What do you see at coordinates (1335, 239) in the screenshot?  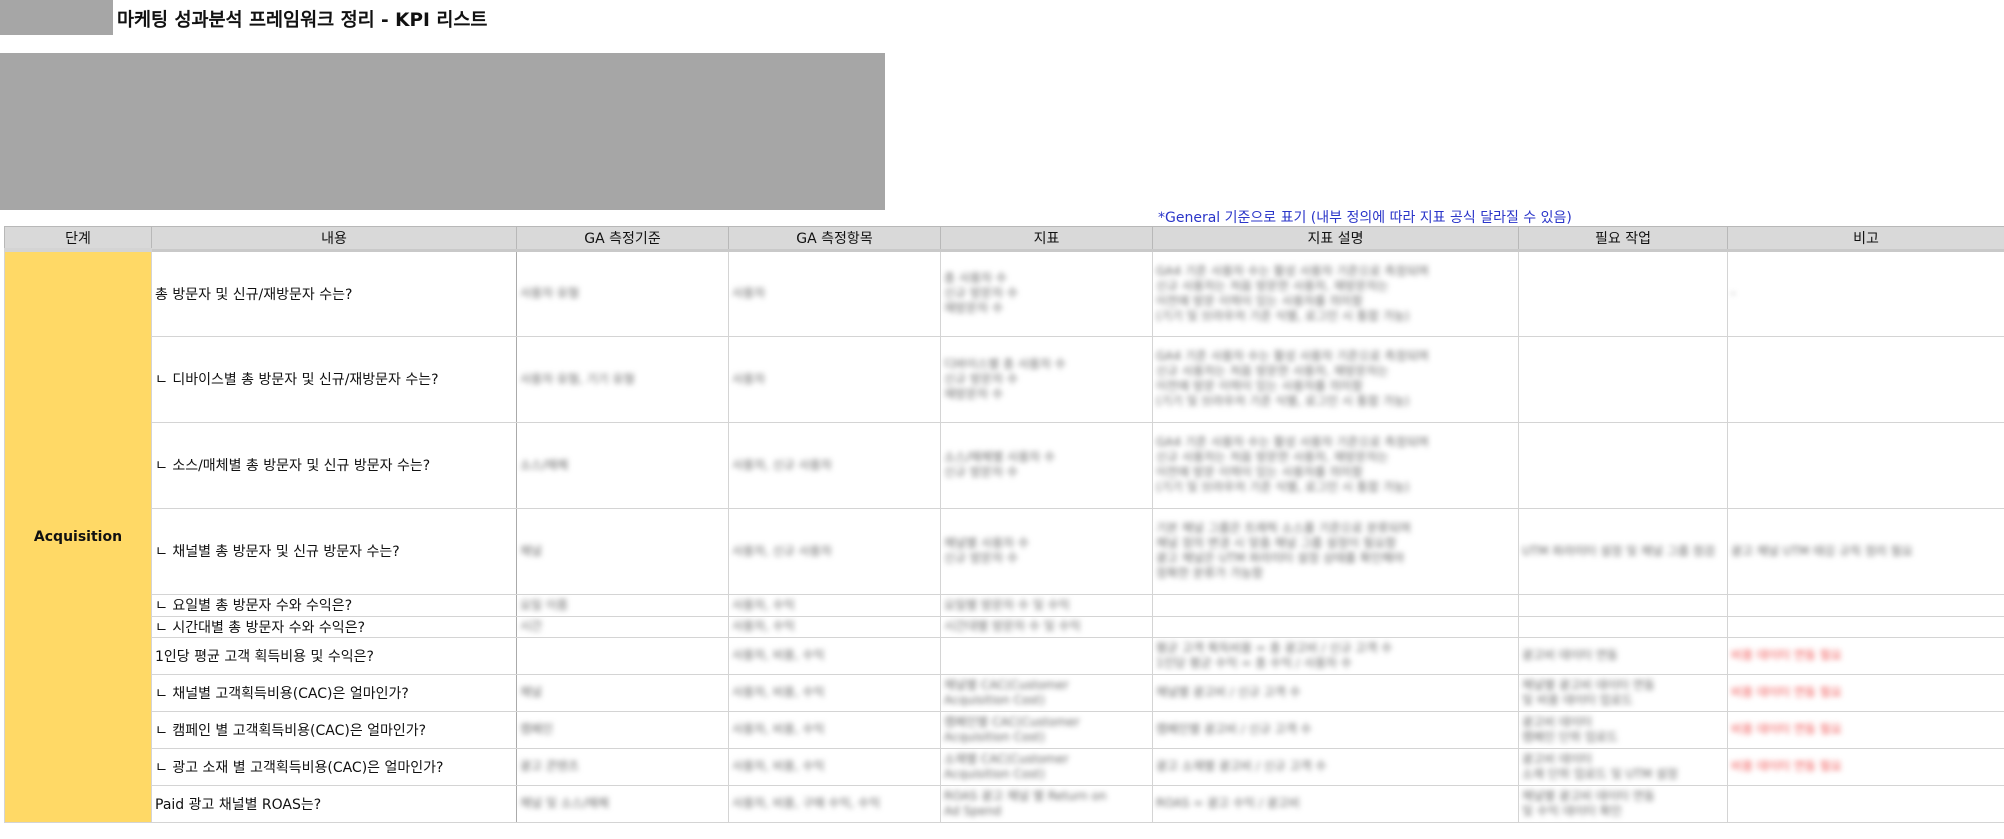 I see `header-kpi-description: 지표 설명` at bounding box center [1335, 239].